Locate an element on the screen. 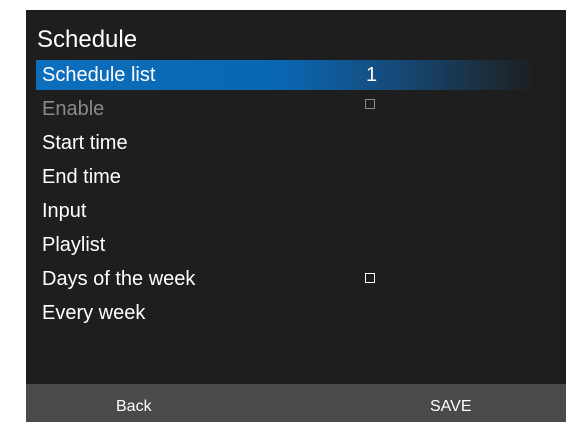 Image resolution: width=572 pixels, height=430 pixels. menu-item-days-of-the-week: Days of the week is located at coordinates (286, 281).